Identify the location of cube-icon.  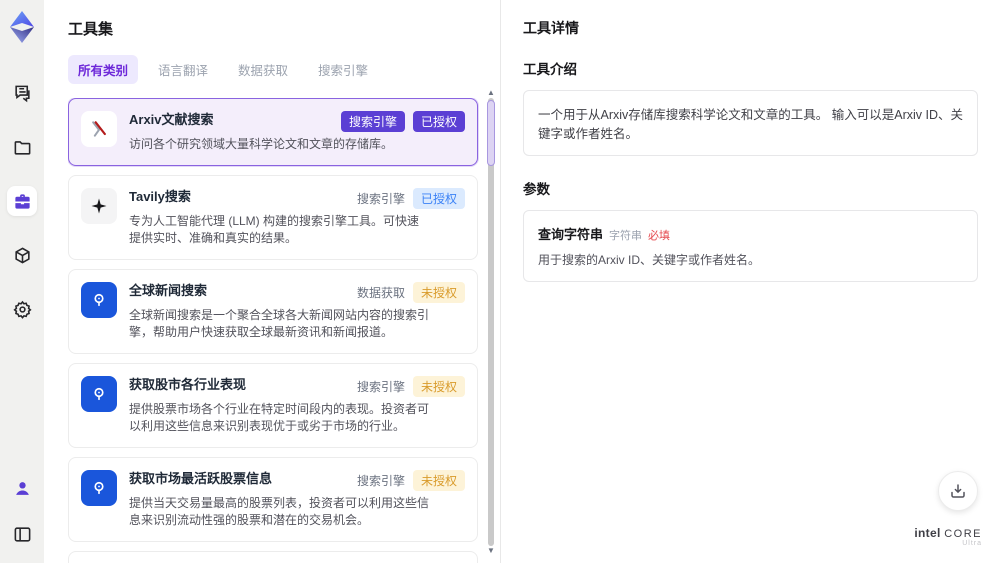
(22, 255).